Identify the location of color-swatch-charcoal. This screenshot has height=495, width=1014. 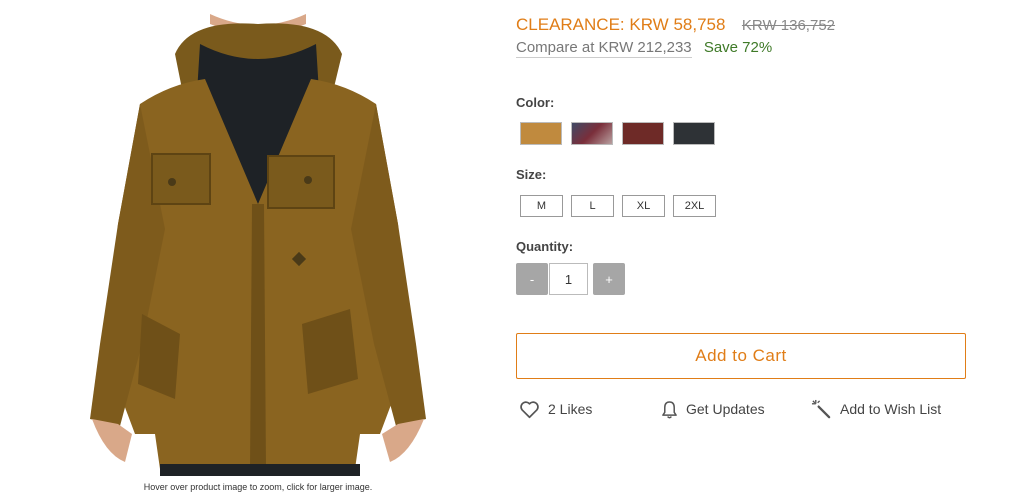
(694, 133).